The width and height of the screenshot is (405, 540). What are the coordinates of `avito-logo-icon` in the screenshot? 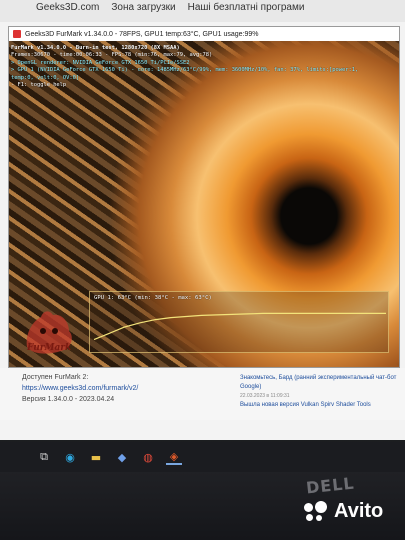 It's located at (317, 511).